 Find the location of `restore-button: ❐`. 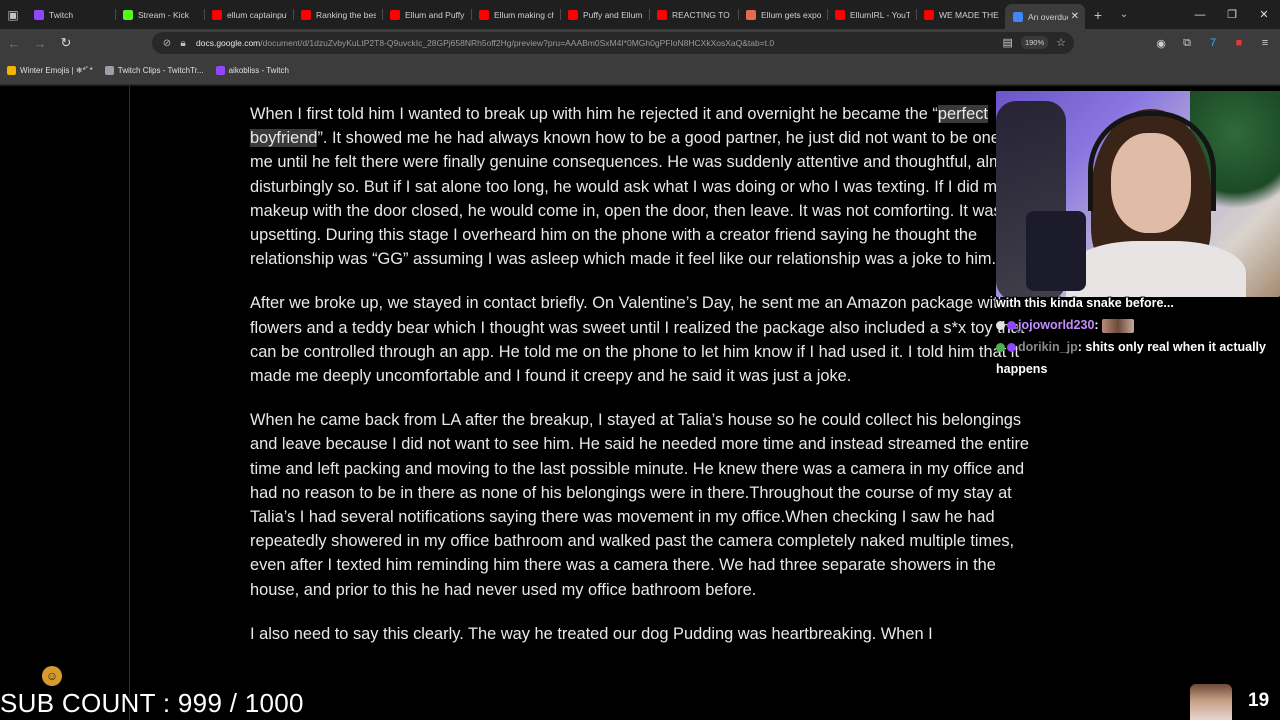

restore-button: ❐ is located at coordinates (1232, 14).